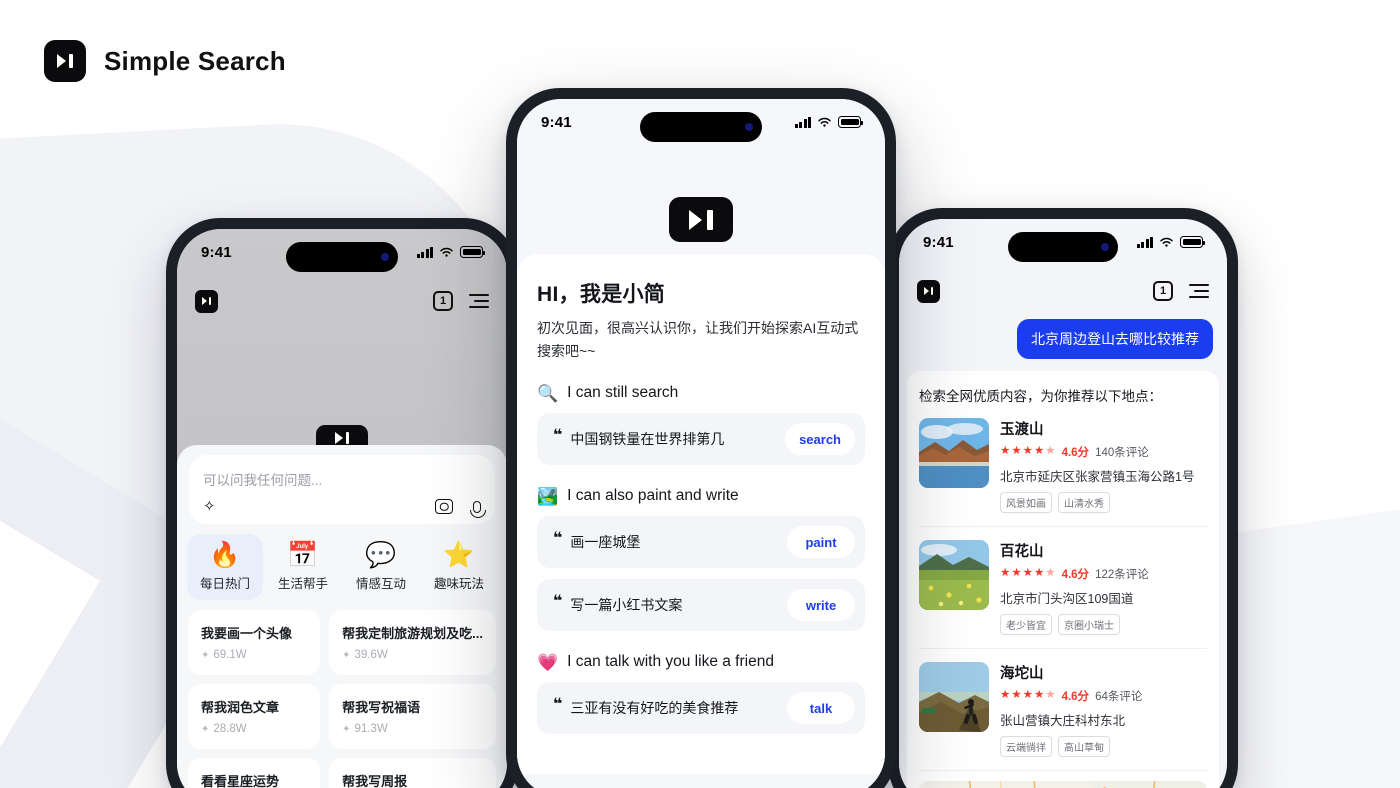 Image resolution: width=1400 pixels, height=788 pixels. What do you see at coordinates (380, 584) in the screenshot?
I see `category-label: 情感互动` at bounding box center [380, 584].